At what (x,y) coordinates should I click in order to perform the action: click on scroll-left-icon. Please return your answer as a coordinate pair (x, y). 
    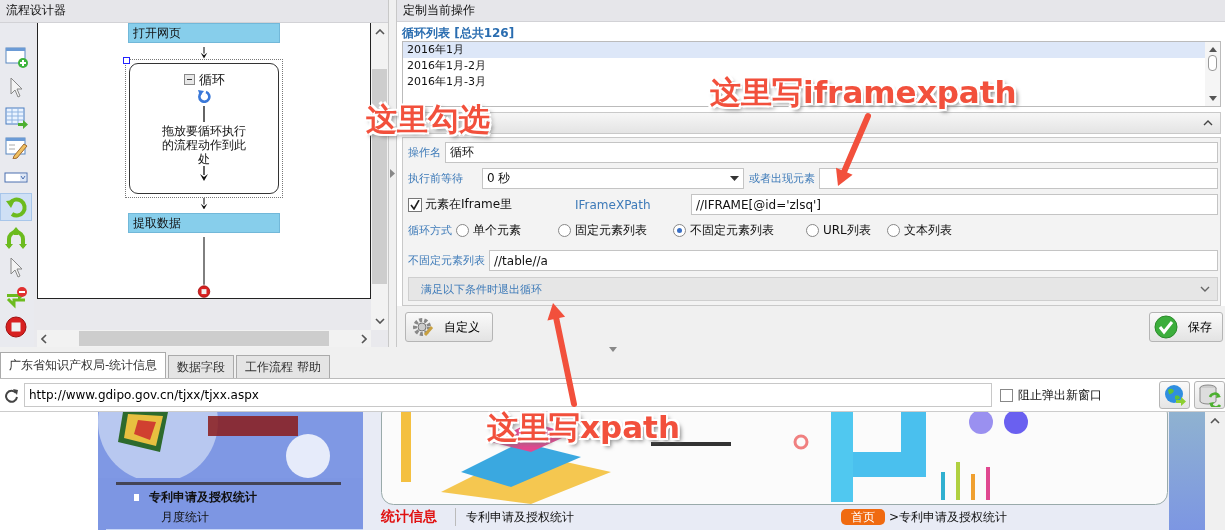
    Looking at the image, I should click on (44, 338).